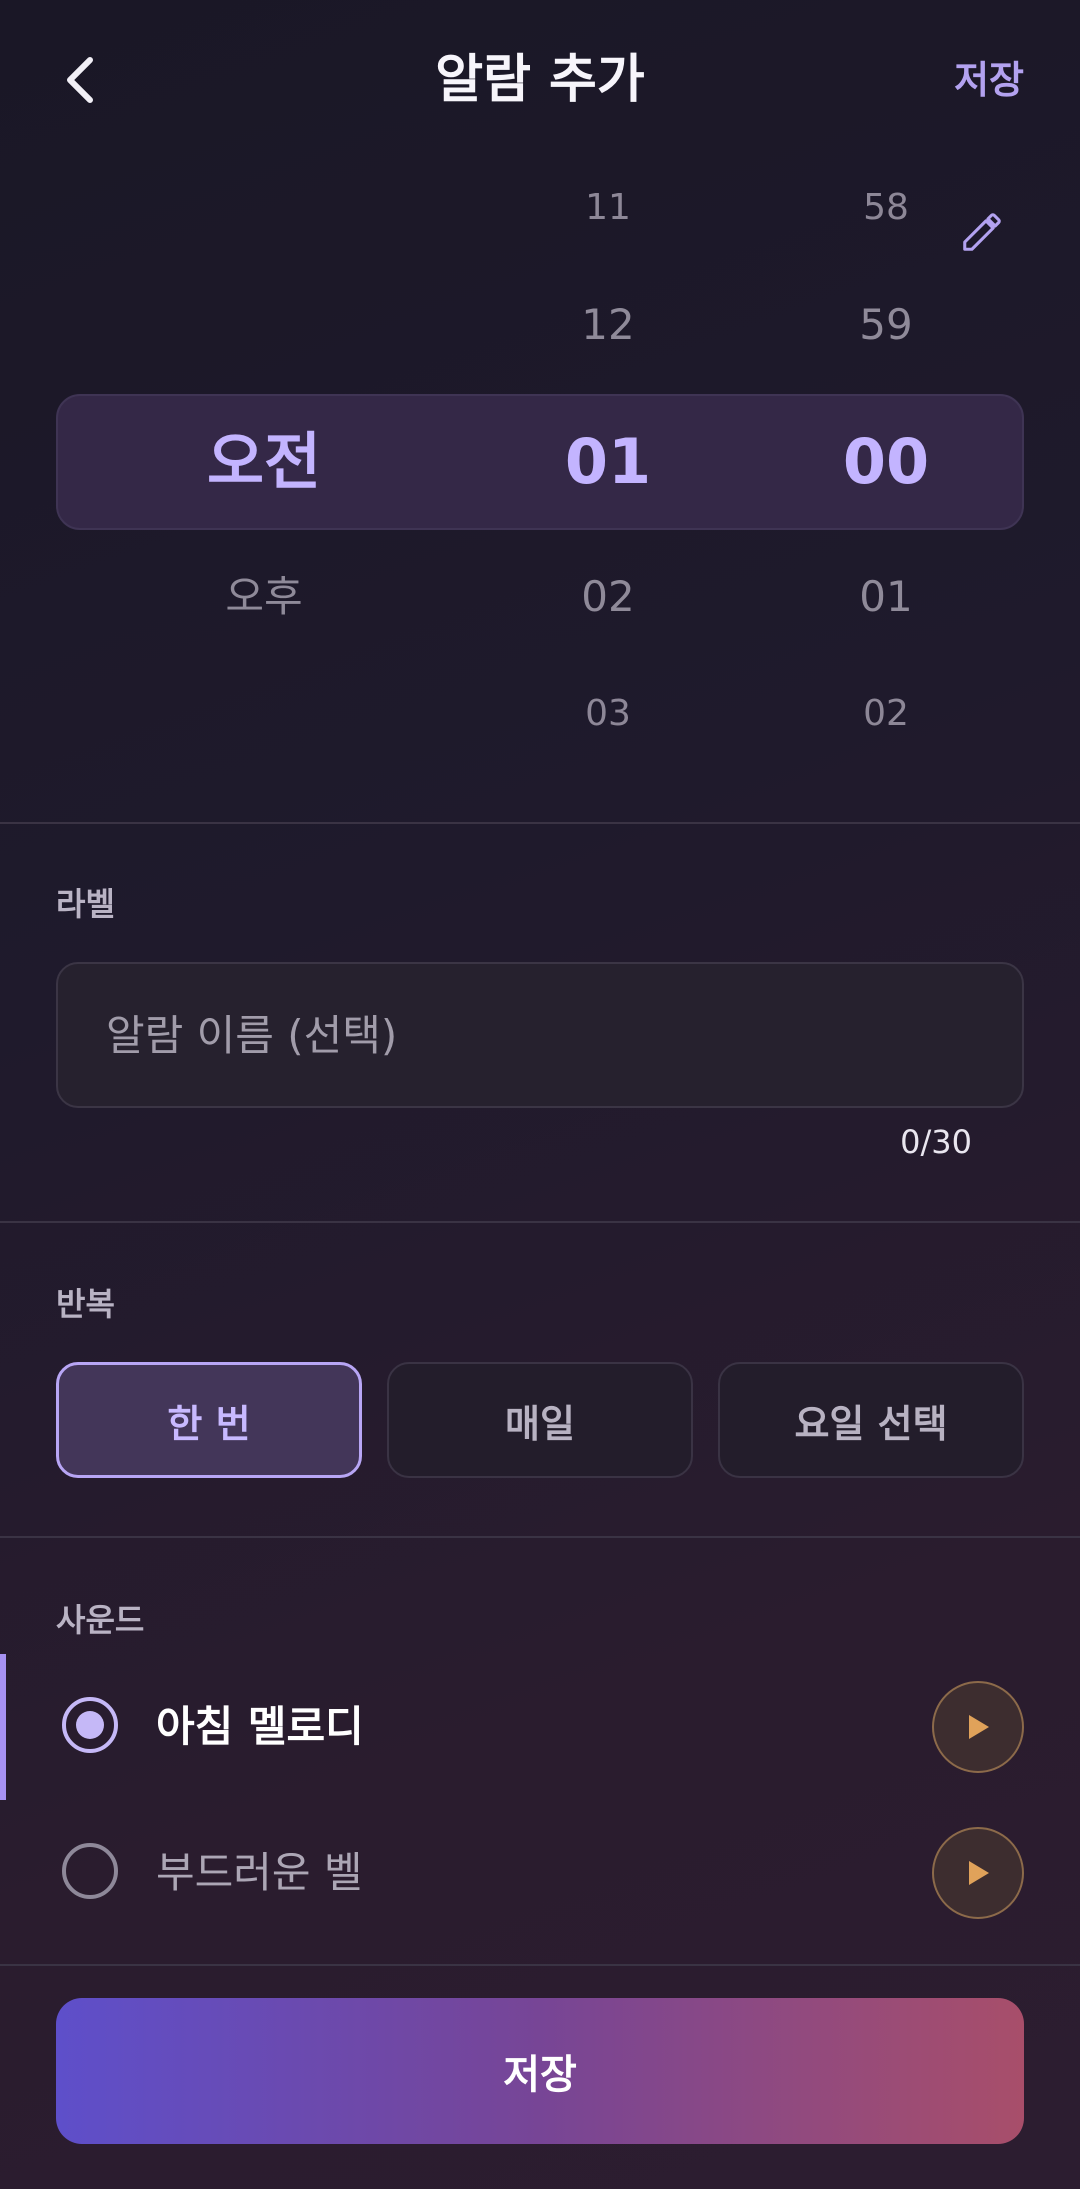 The image size is (1080, 2189). I want to click on sound-name: 아침 멜로디, so click(260, 1726).